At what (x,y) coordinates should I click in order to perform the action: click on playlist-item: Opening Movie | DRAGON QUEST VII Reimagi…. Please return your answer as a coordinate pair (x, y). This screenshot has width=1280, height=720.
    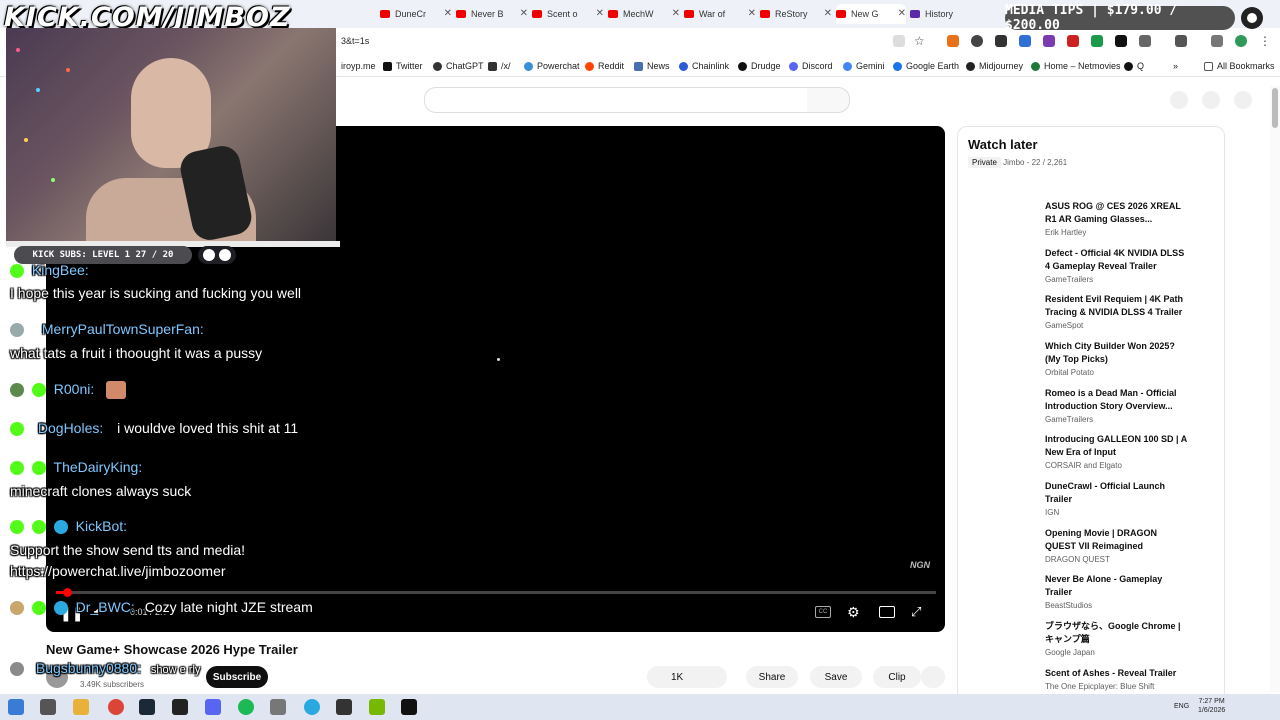
    Looking at the image, I should click on (1117, 545).